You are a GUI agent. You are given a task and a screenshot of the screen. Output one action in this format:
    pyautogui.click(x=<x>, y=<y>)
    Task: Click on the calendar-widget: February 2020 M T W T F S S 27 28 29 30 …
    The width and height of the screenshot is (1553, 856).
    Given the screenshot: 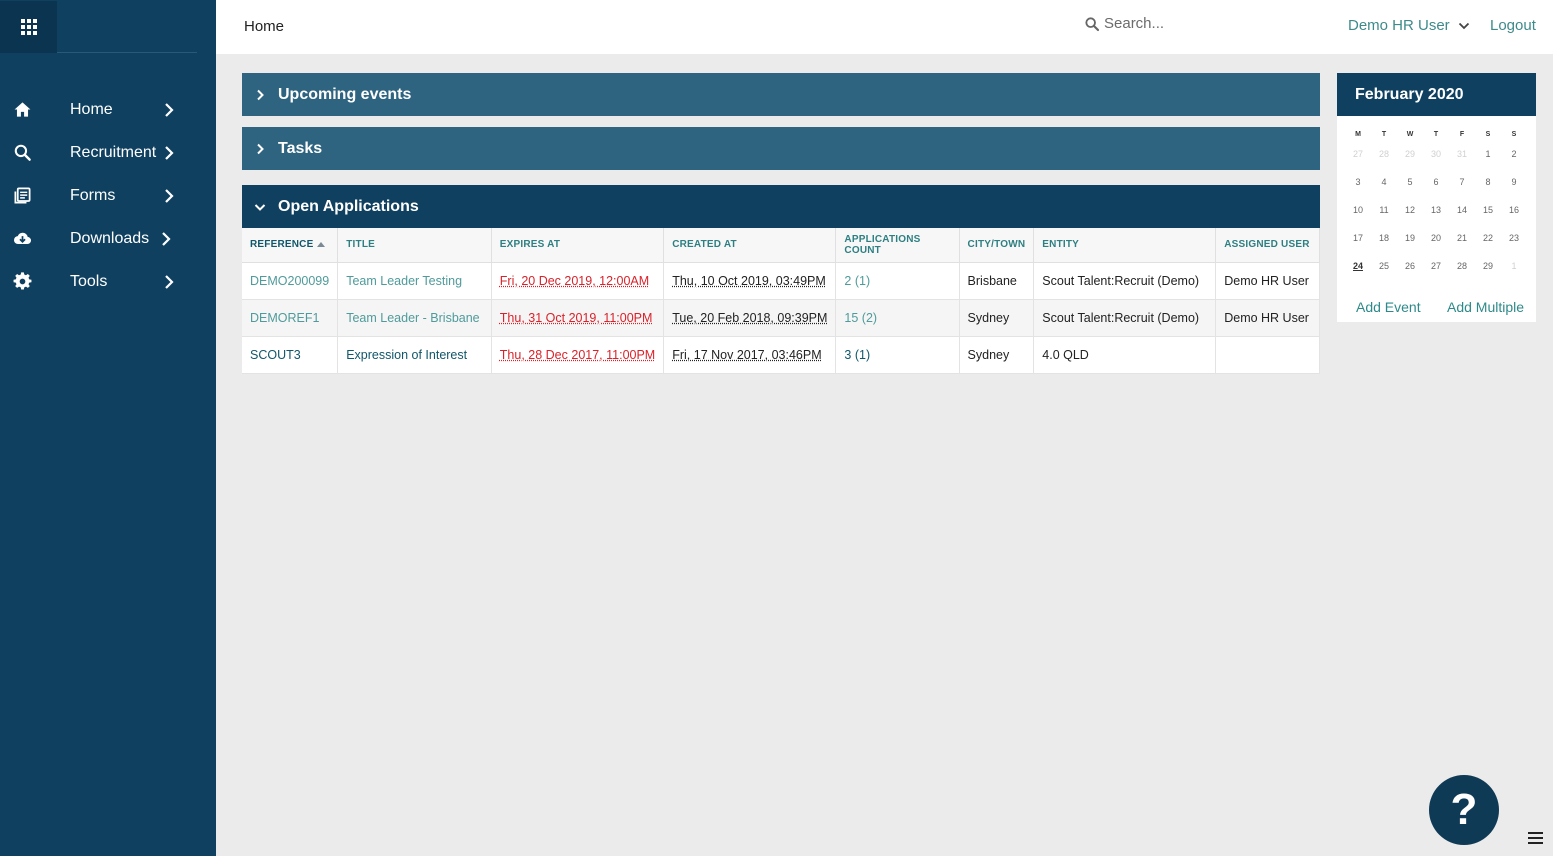 What is the action you would take?
    pyautogui.click(x=1436, y=197)
    